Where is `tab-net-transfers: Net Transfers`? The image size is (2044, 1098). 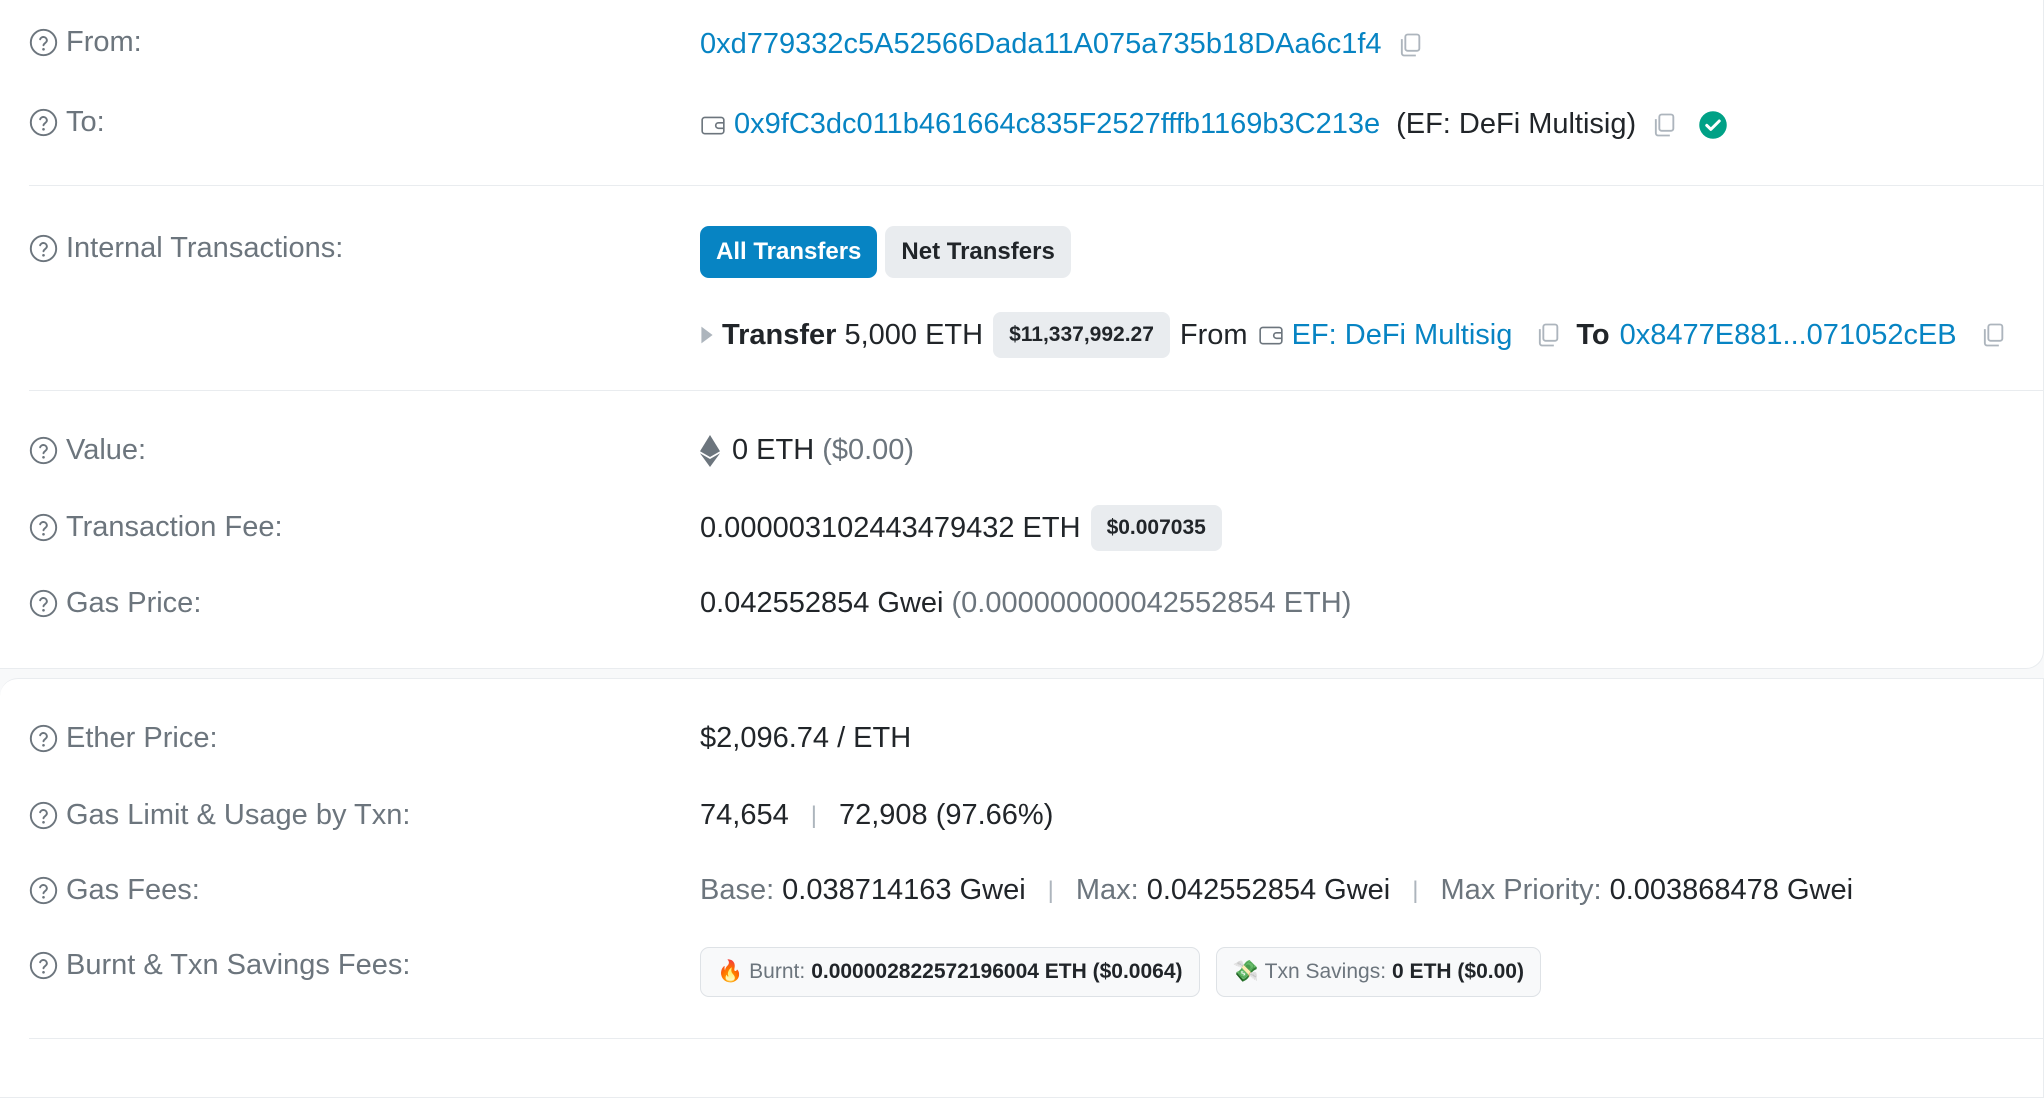
tab-net-transfers: Net Transfers is located at coordinates (978, 252).